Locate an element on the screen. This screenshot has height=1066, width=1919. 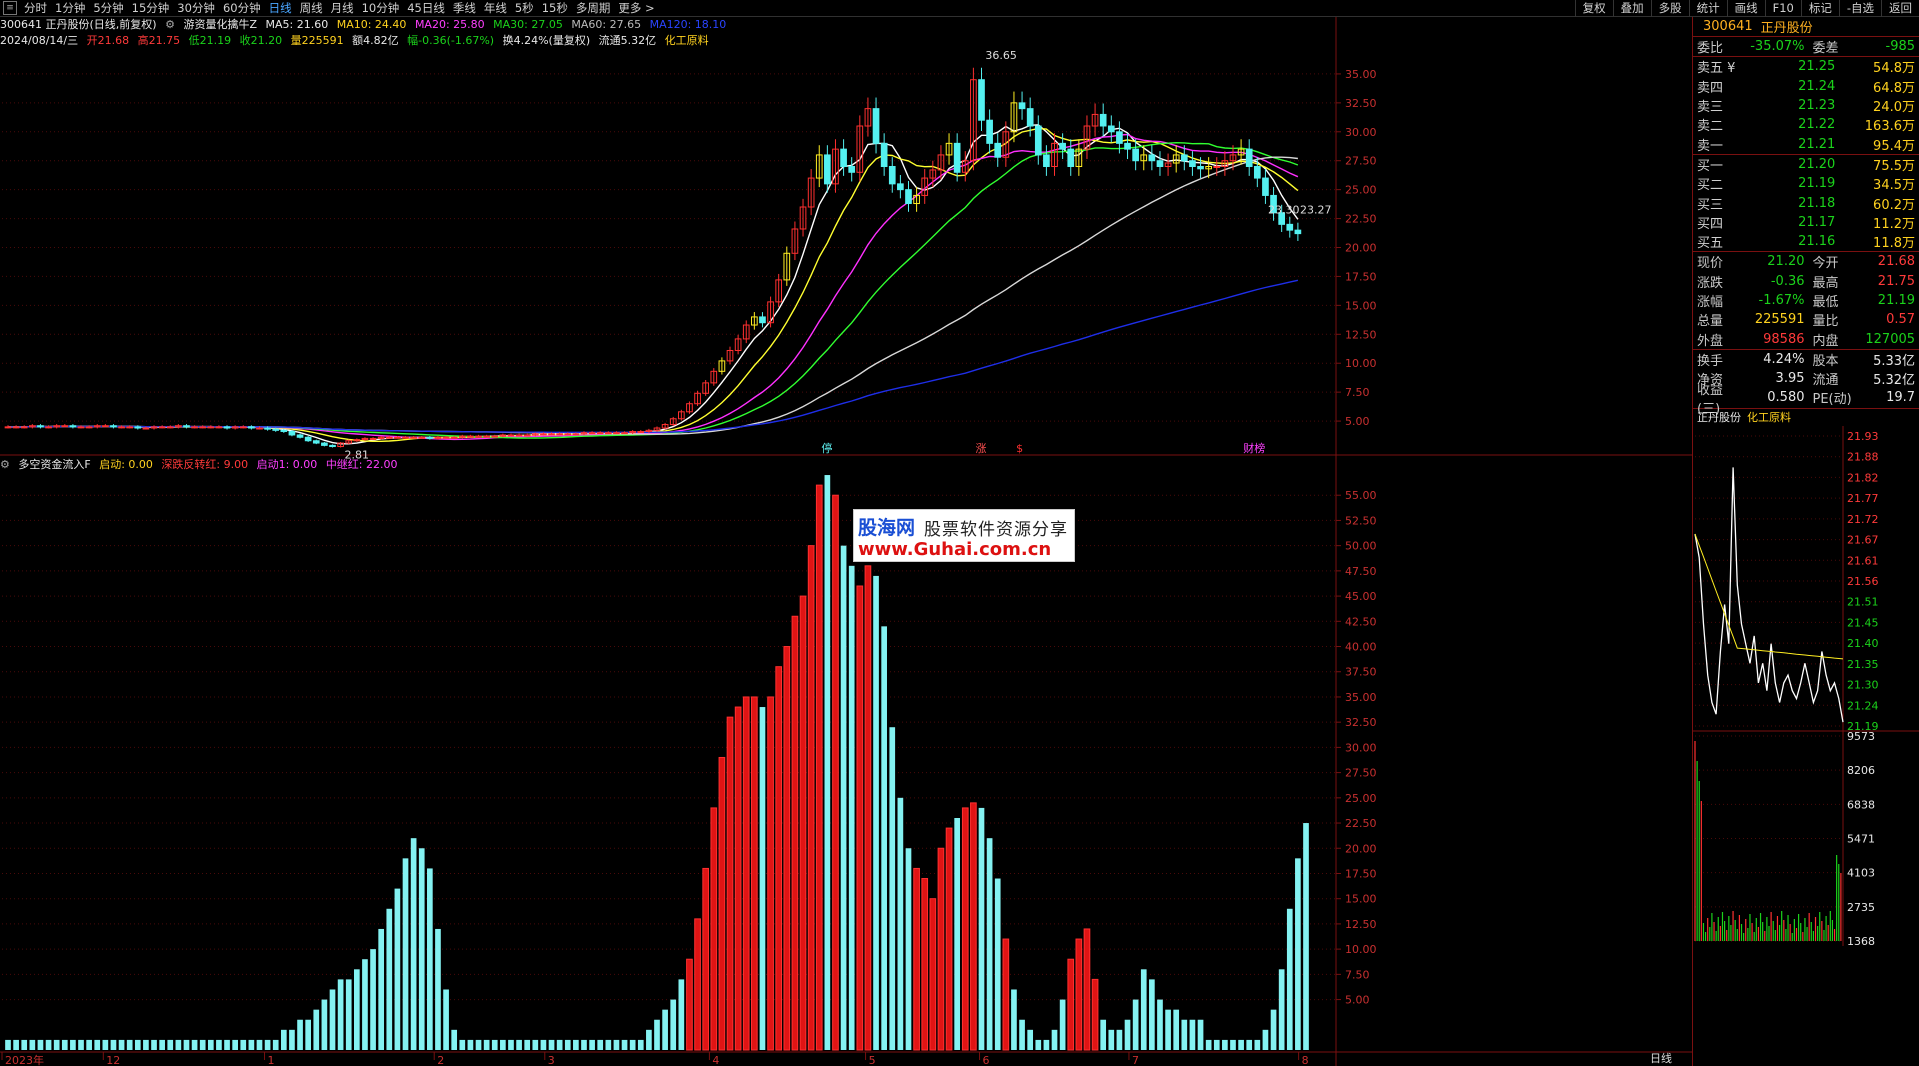
sub-tick-label: 12.50 is located at coordinates (1361, 924).